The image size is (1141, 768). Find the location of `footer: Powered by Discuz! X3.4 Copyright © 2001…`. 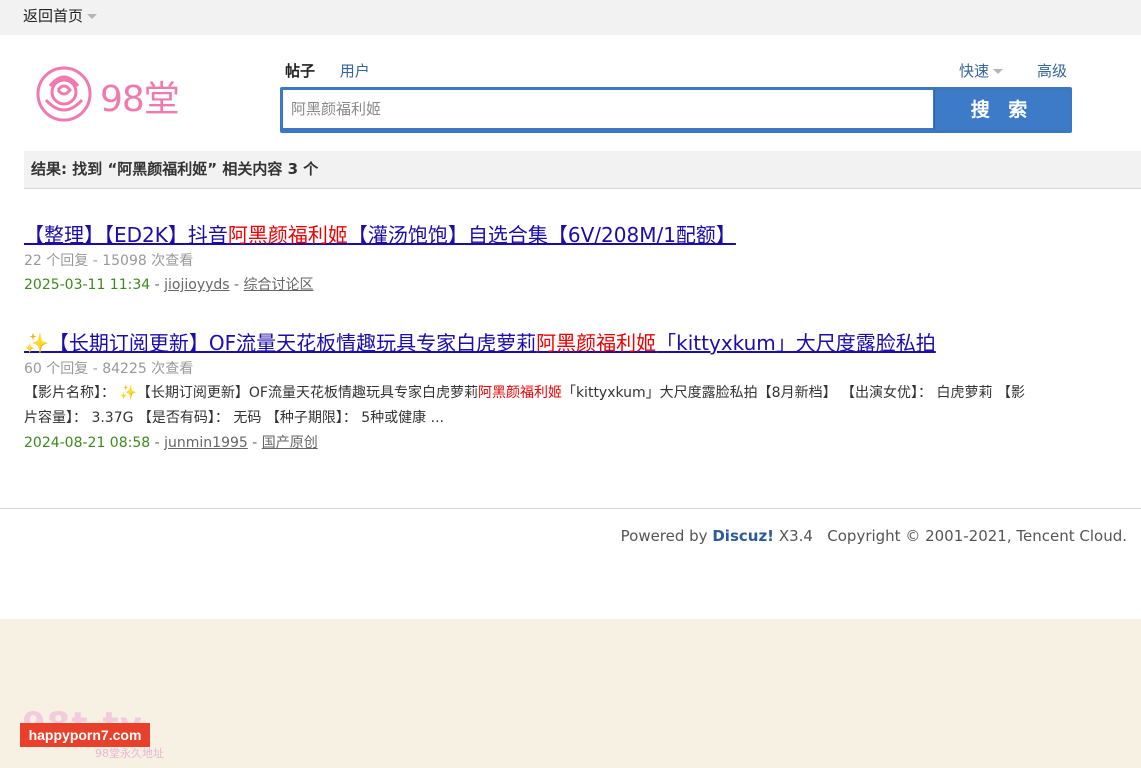

footer: Powered by Discuz! X3.4 Copyright © 2001… is located at coordinates (874, 536).